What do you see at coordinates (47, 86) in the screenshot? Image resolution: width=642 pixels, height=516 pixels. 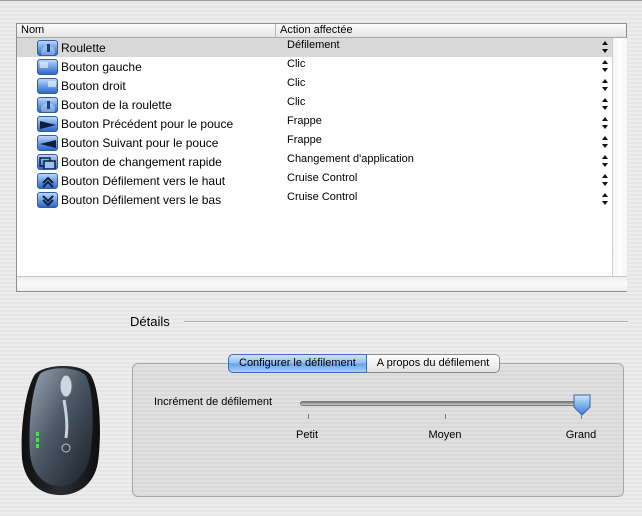 I see `right-button-icon` at bounding box center [47, 86].